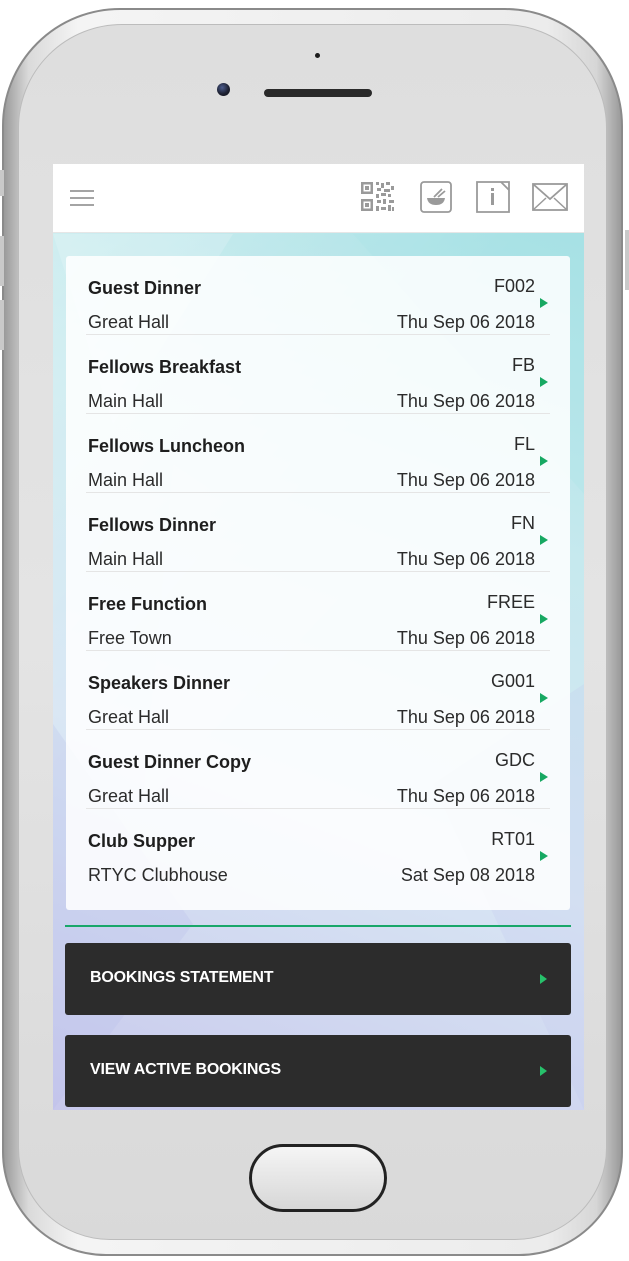 This screenshot has width=629, height=1261. Describe the element at coordinates (317, 55) in the screenshot. I see `proximity-sensor` at that location.